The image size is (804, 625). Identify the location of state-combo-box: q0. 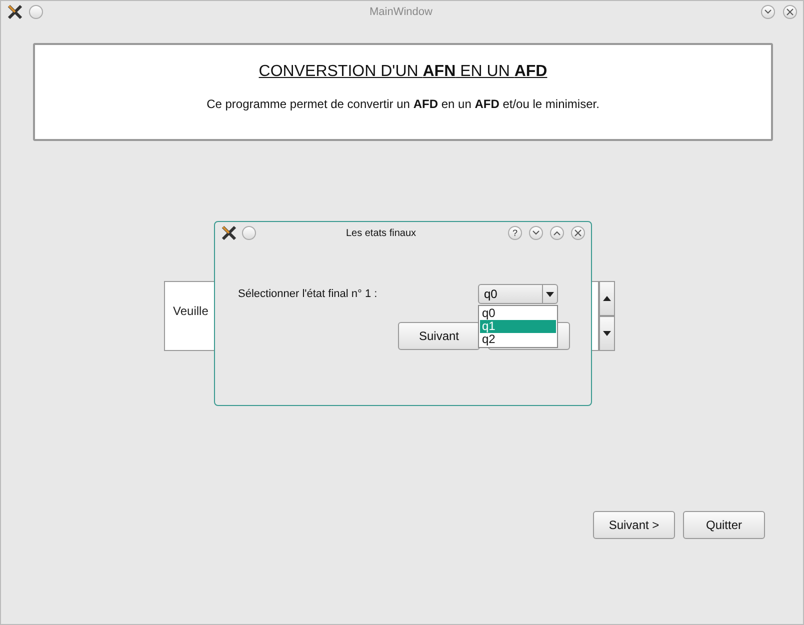
(518, 294).